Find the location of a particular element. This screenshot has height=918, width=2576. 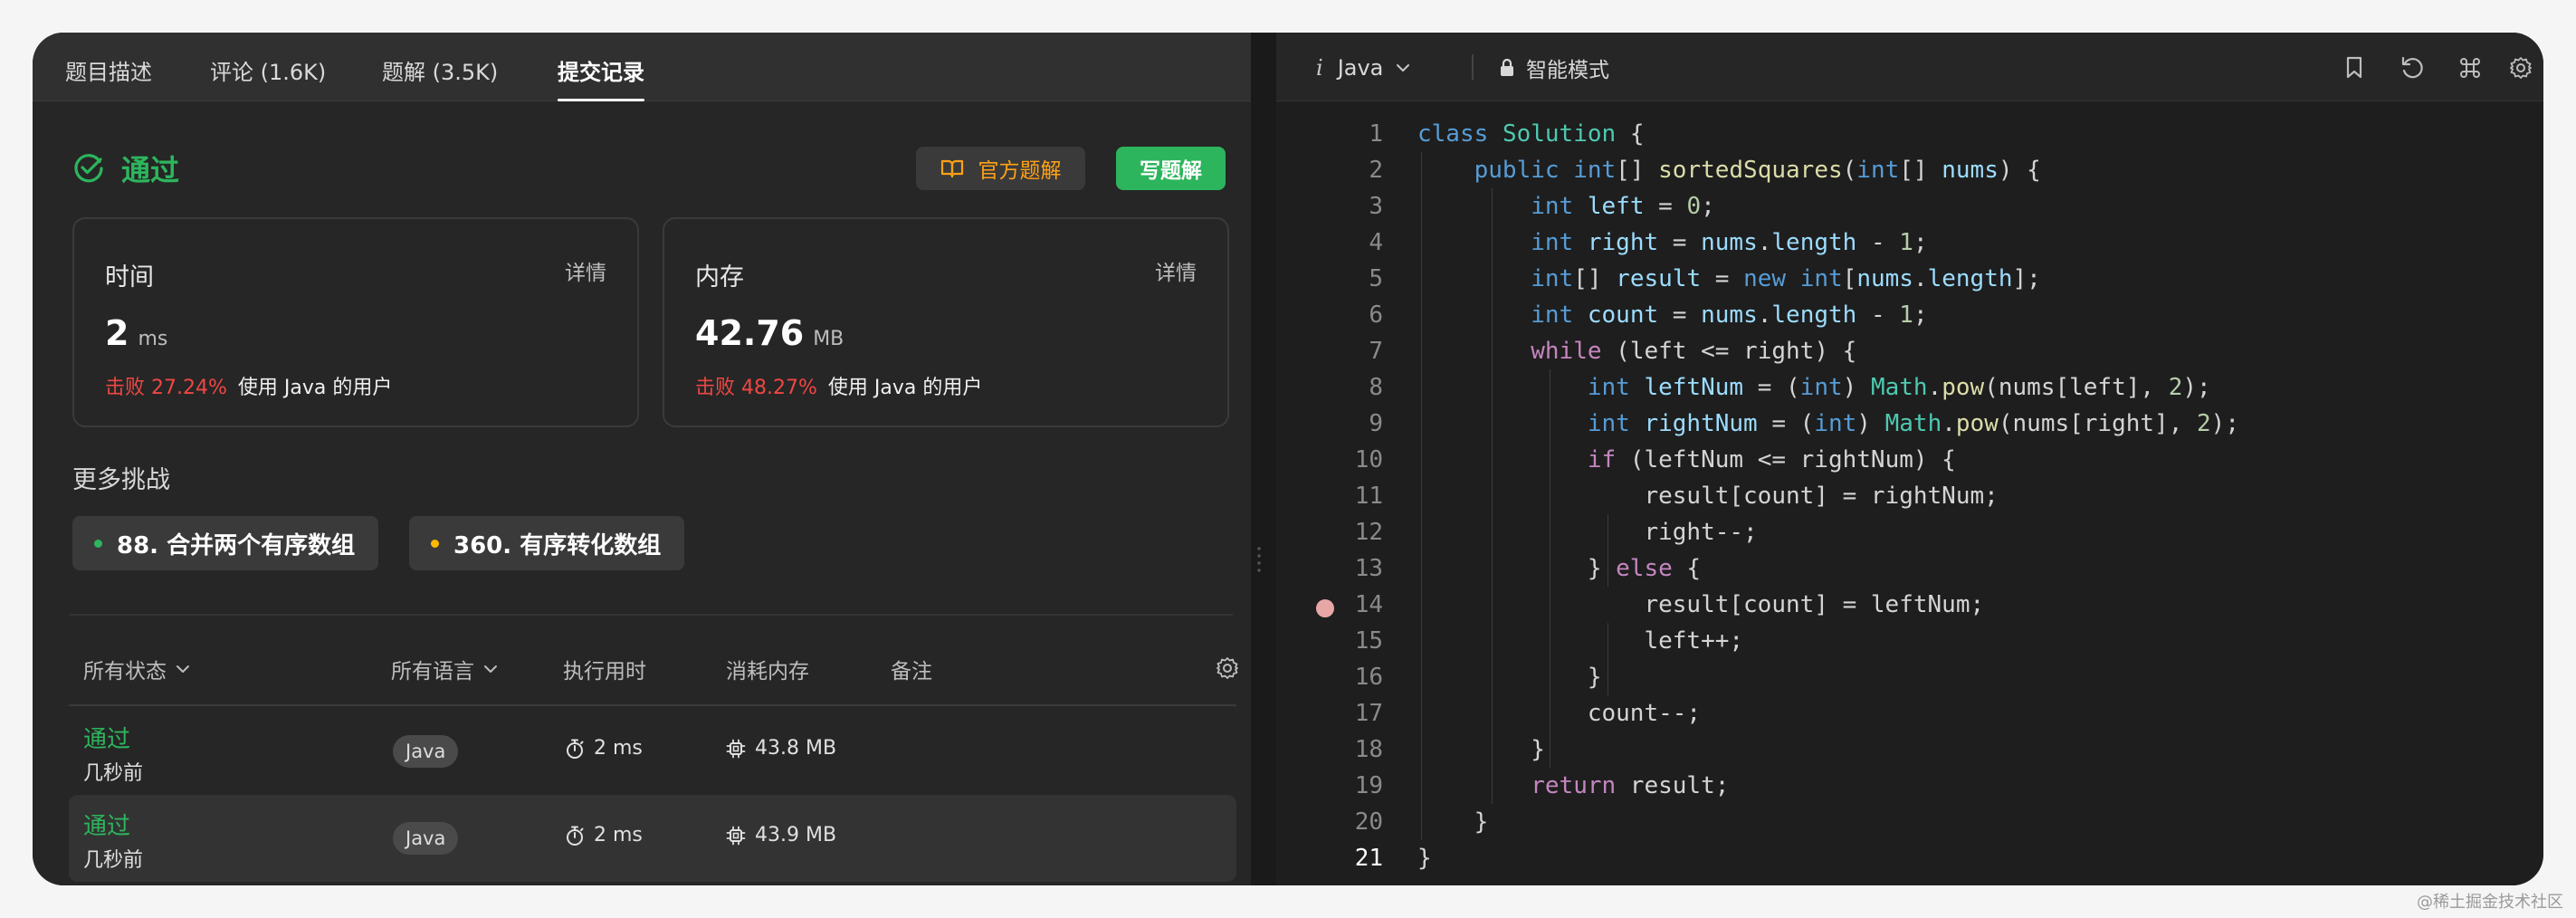

line-number: 19 is located at coordinates (1369, 785).